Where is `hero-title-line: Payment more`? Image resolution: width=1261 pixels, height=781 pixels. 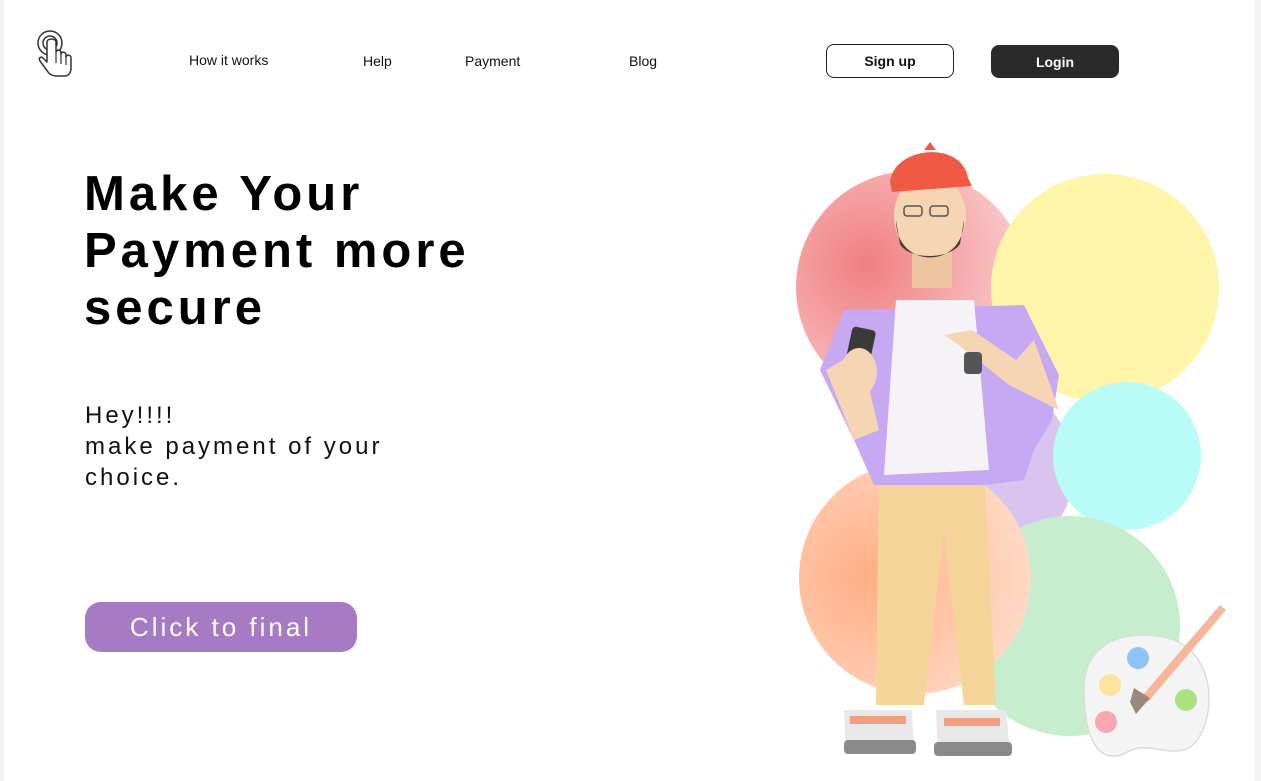 hero-title-line: Payment more is located at coordinates (277, 251).